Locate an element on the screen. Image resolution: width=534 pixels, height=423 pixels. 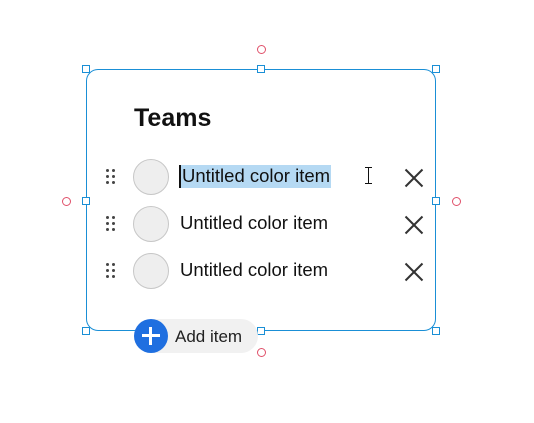
resize-handle-bottom-left is located at coordinates (86, 331).